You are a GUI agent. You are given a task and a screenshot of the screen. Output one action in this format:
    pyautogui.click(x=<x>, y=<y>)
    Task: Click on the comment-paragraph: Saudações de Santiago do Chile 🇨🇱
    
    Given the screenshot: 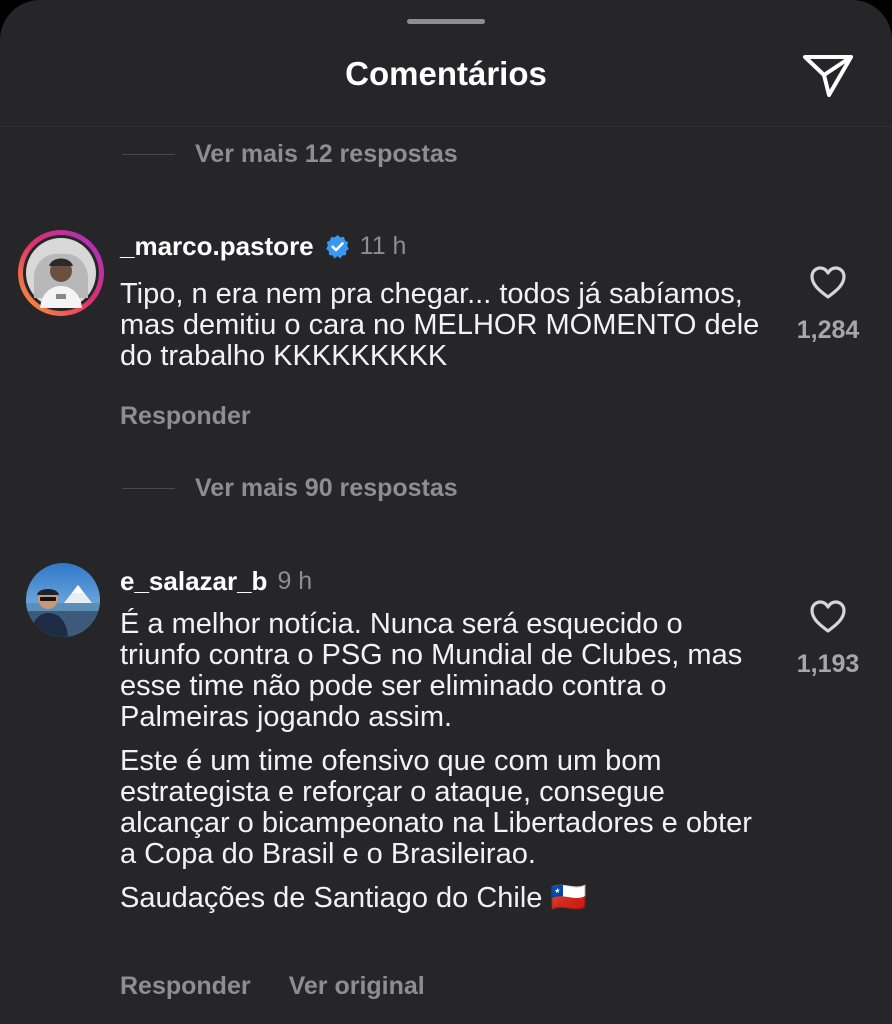 What is the action you would take?
    pyautogui.click(x=353, y=898)
    